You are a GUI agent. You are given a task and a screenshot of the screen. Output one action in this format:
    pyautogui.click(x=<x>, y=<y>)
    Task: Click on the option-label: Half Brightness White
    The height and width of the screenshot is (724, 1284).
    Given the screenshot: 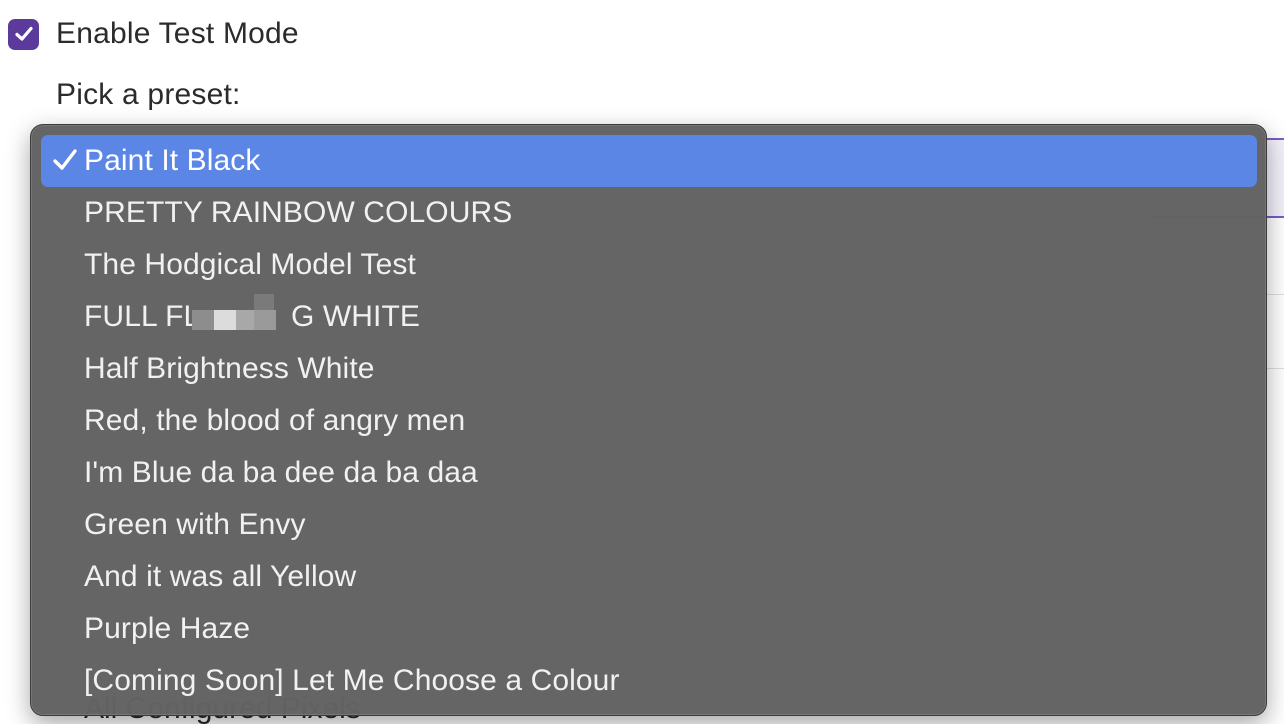 What is the action you would take?
    pyautogui.click(x=229, y=368)
    